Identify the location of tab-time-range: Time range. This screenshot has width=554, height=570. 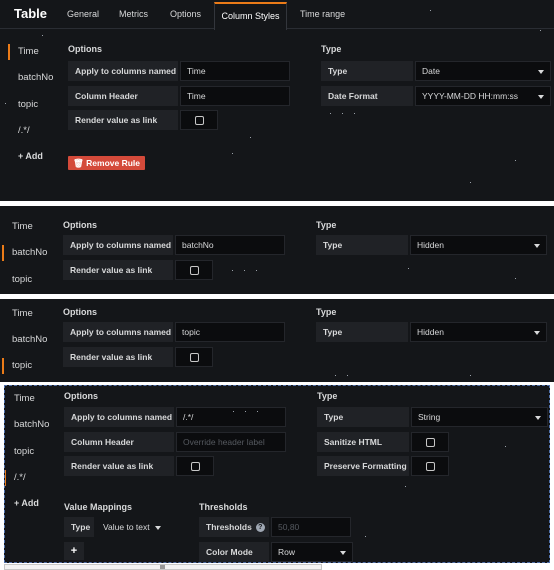
(322, 14).